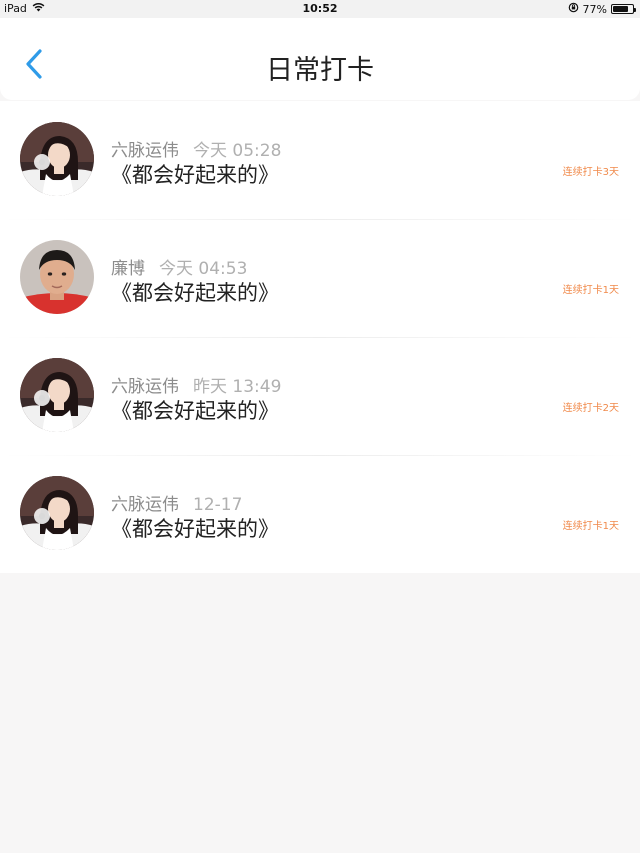 This screenshot has height=853, width=640. I want to click on checkin-row: 六脉运伟 今天 05:28 《都会好起来的》 连续打卡3天, so click(320, 160).